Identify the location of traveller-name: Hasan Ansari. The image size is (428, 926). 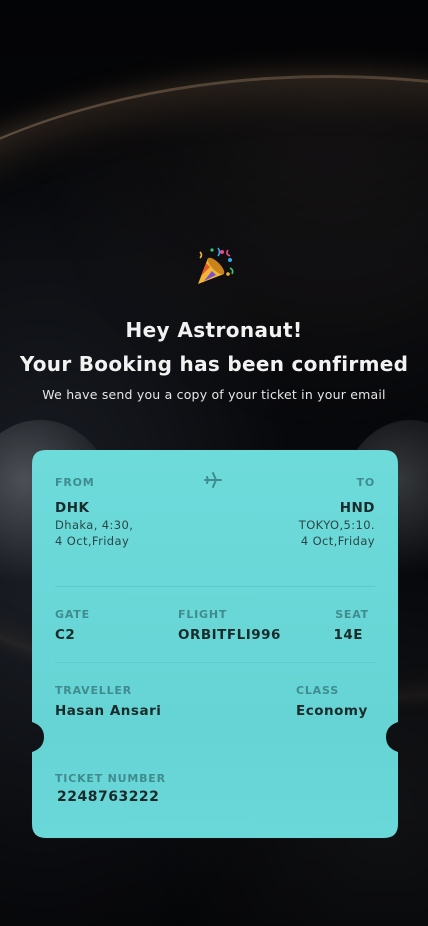
(108, 711).